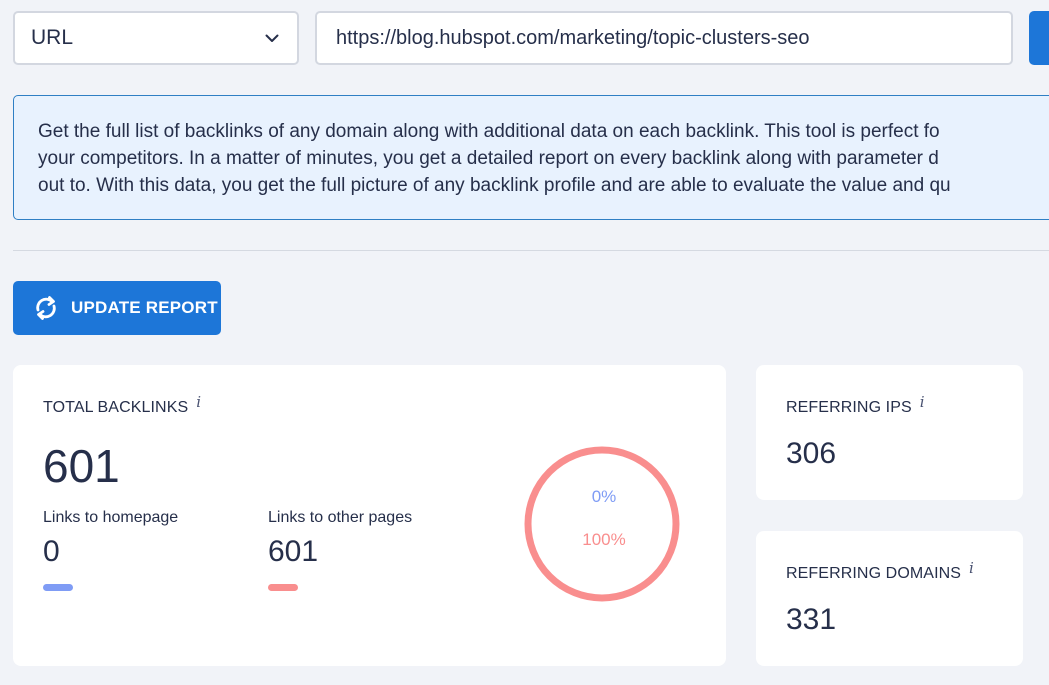  I want to click on update-report-label: UPDATE REPORT, so click(144, 307).